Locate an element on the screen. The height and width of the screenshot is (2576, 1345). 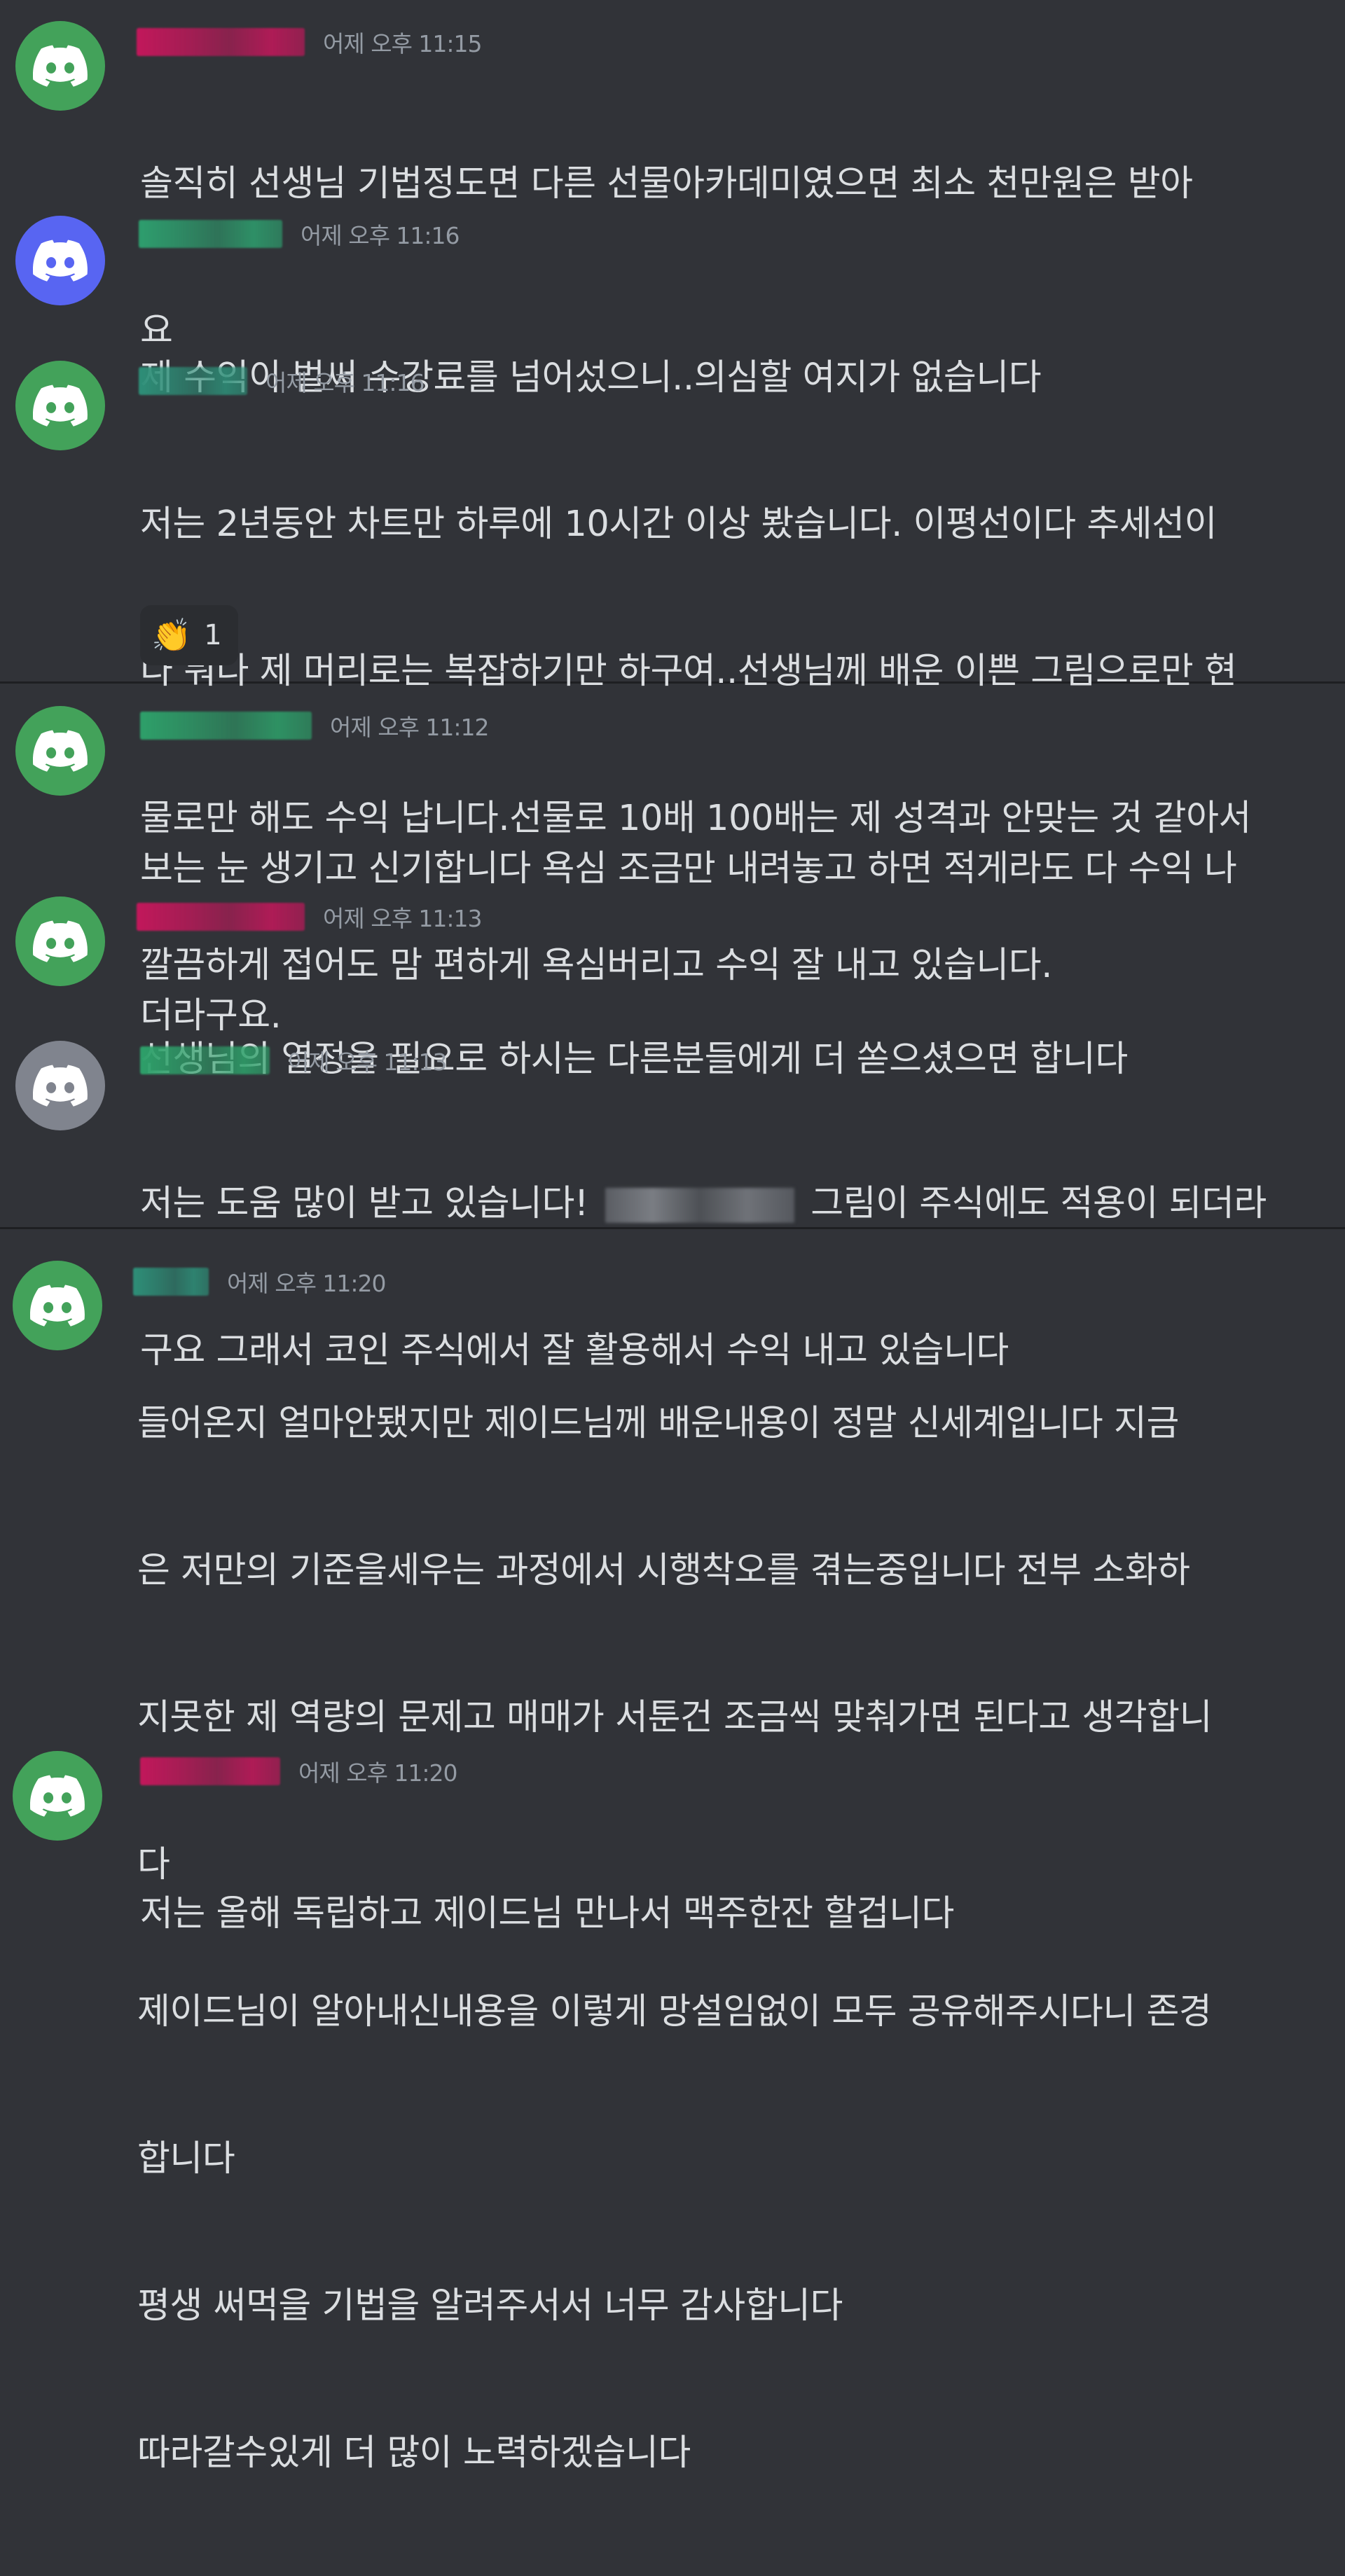
reaction-count: 1 is located at coordinates (213, 635).